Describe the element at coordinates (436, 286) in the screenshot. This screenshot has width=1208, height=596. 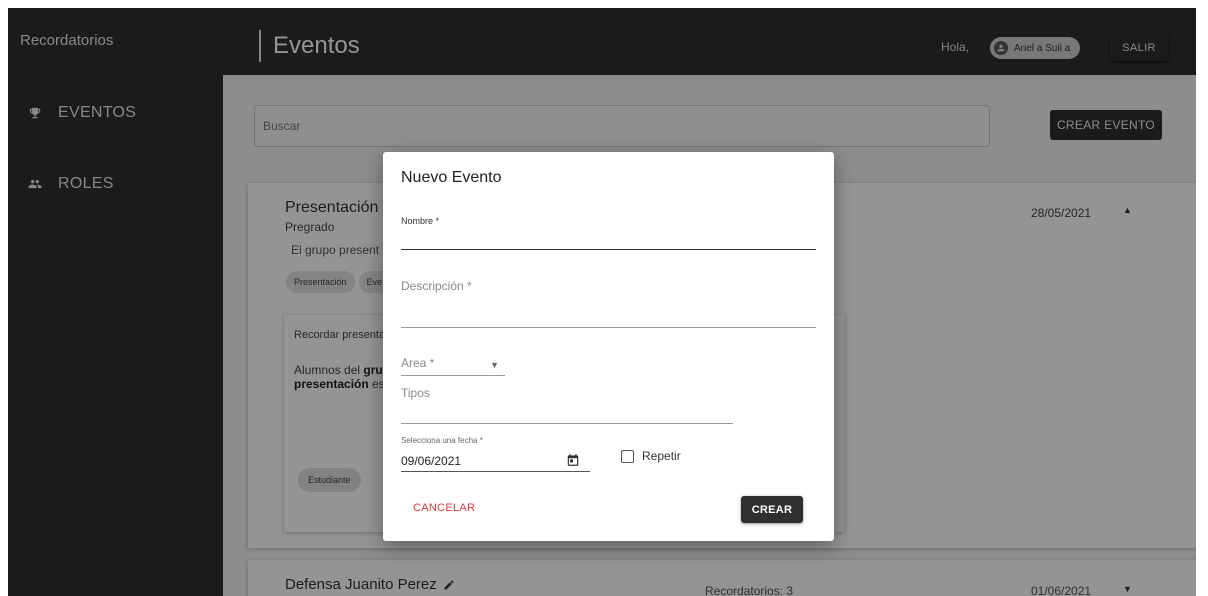
I see `descripcion-label: Descripción *` at that location.